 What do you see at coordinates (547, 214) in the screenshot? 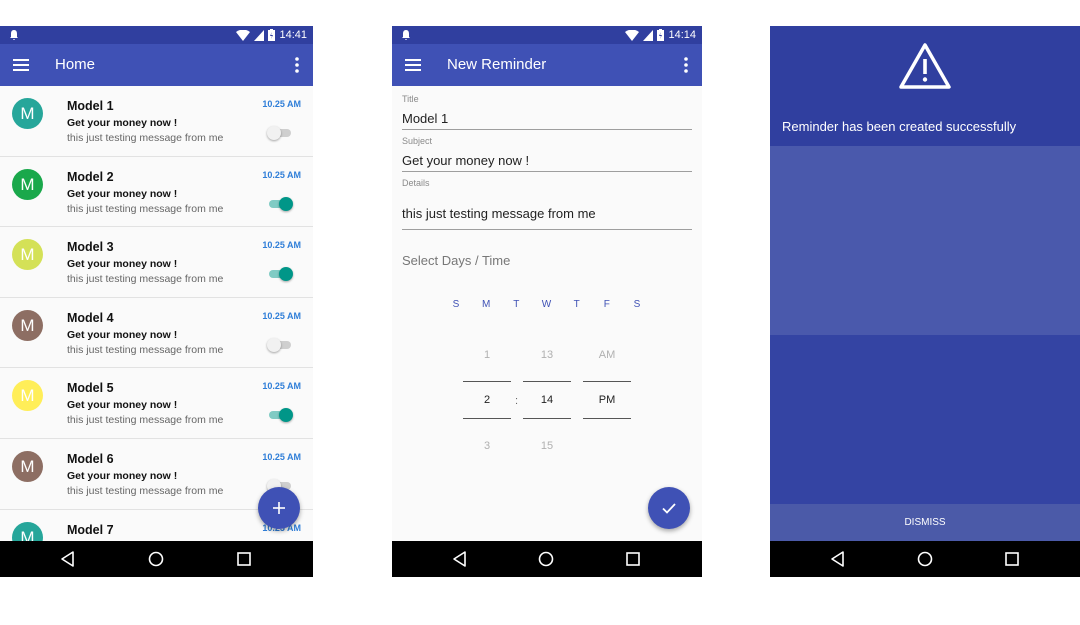
I see `details-field` at bounding box center [547, 214].